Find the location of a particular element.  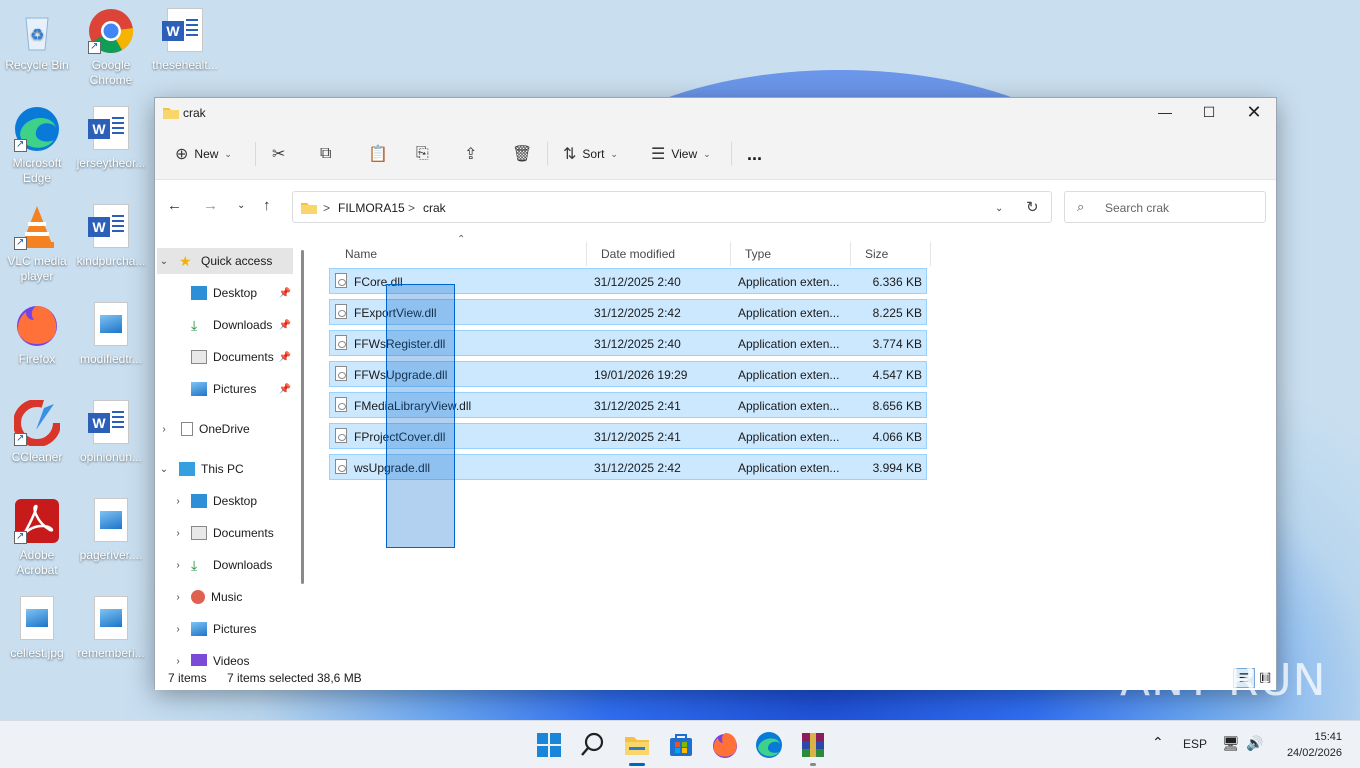

taskbar-firefox is located at coordinates (725, 745).